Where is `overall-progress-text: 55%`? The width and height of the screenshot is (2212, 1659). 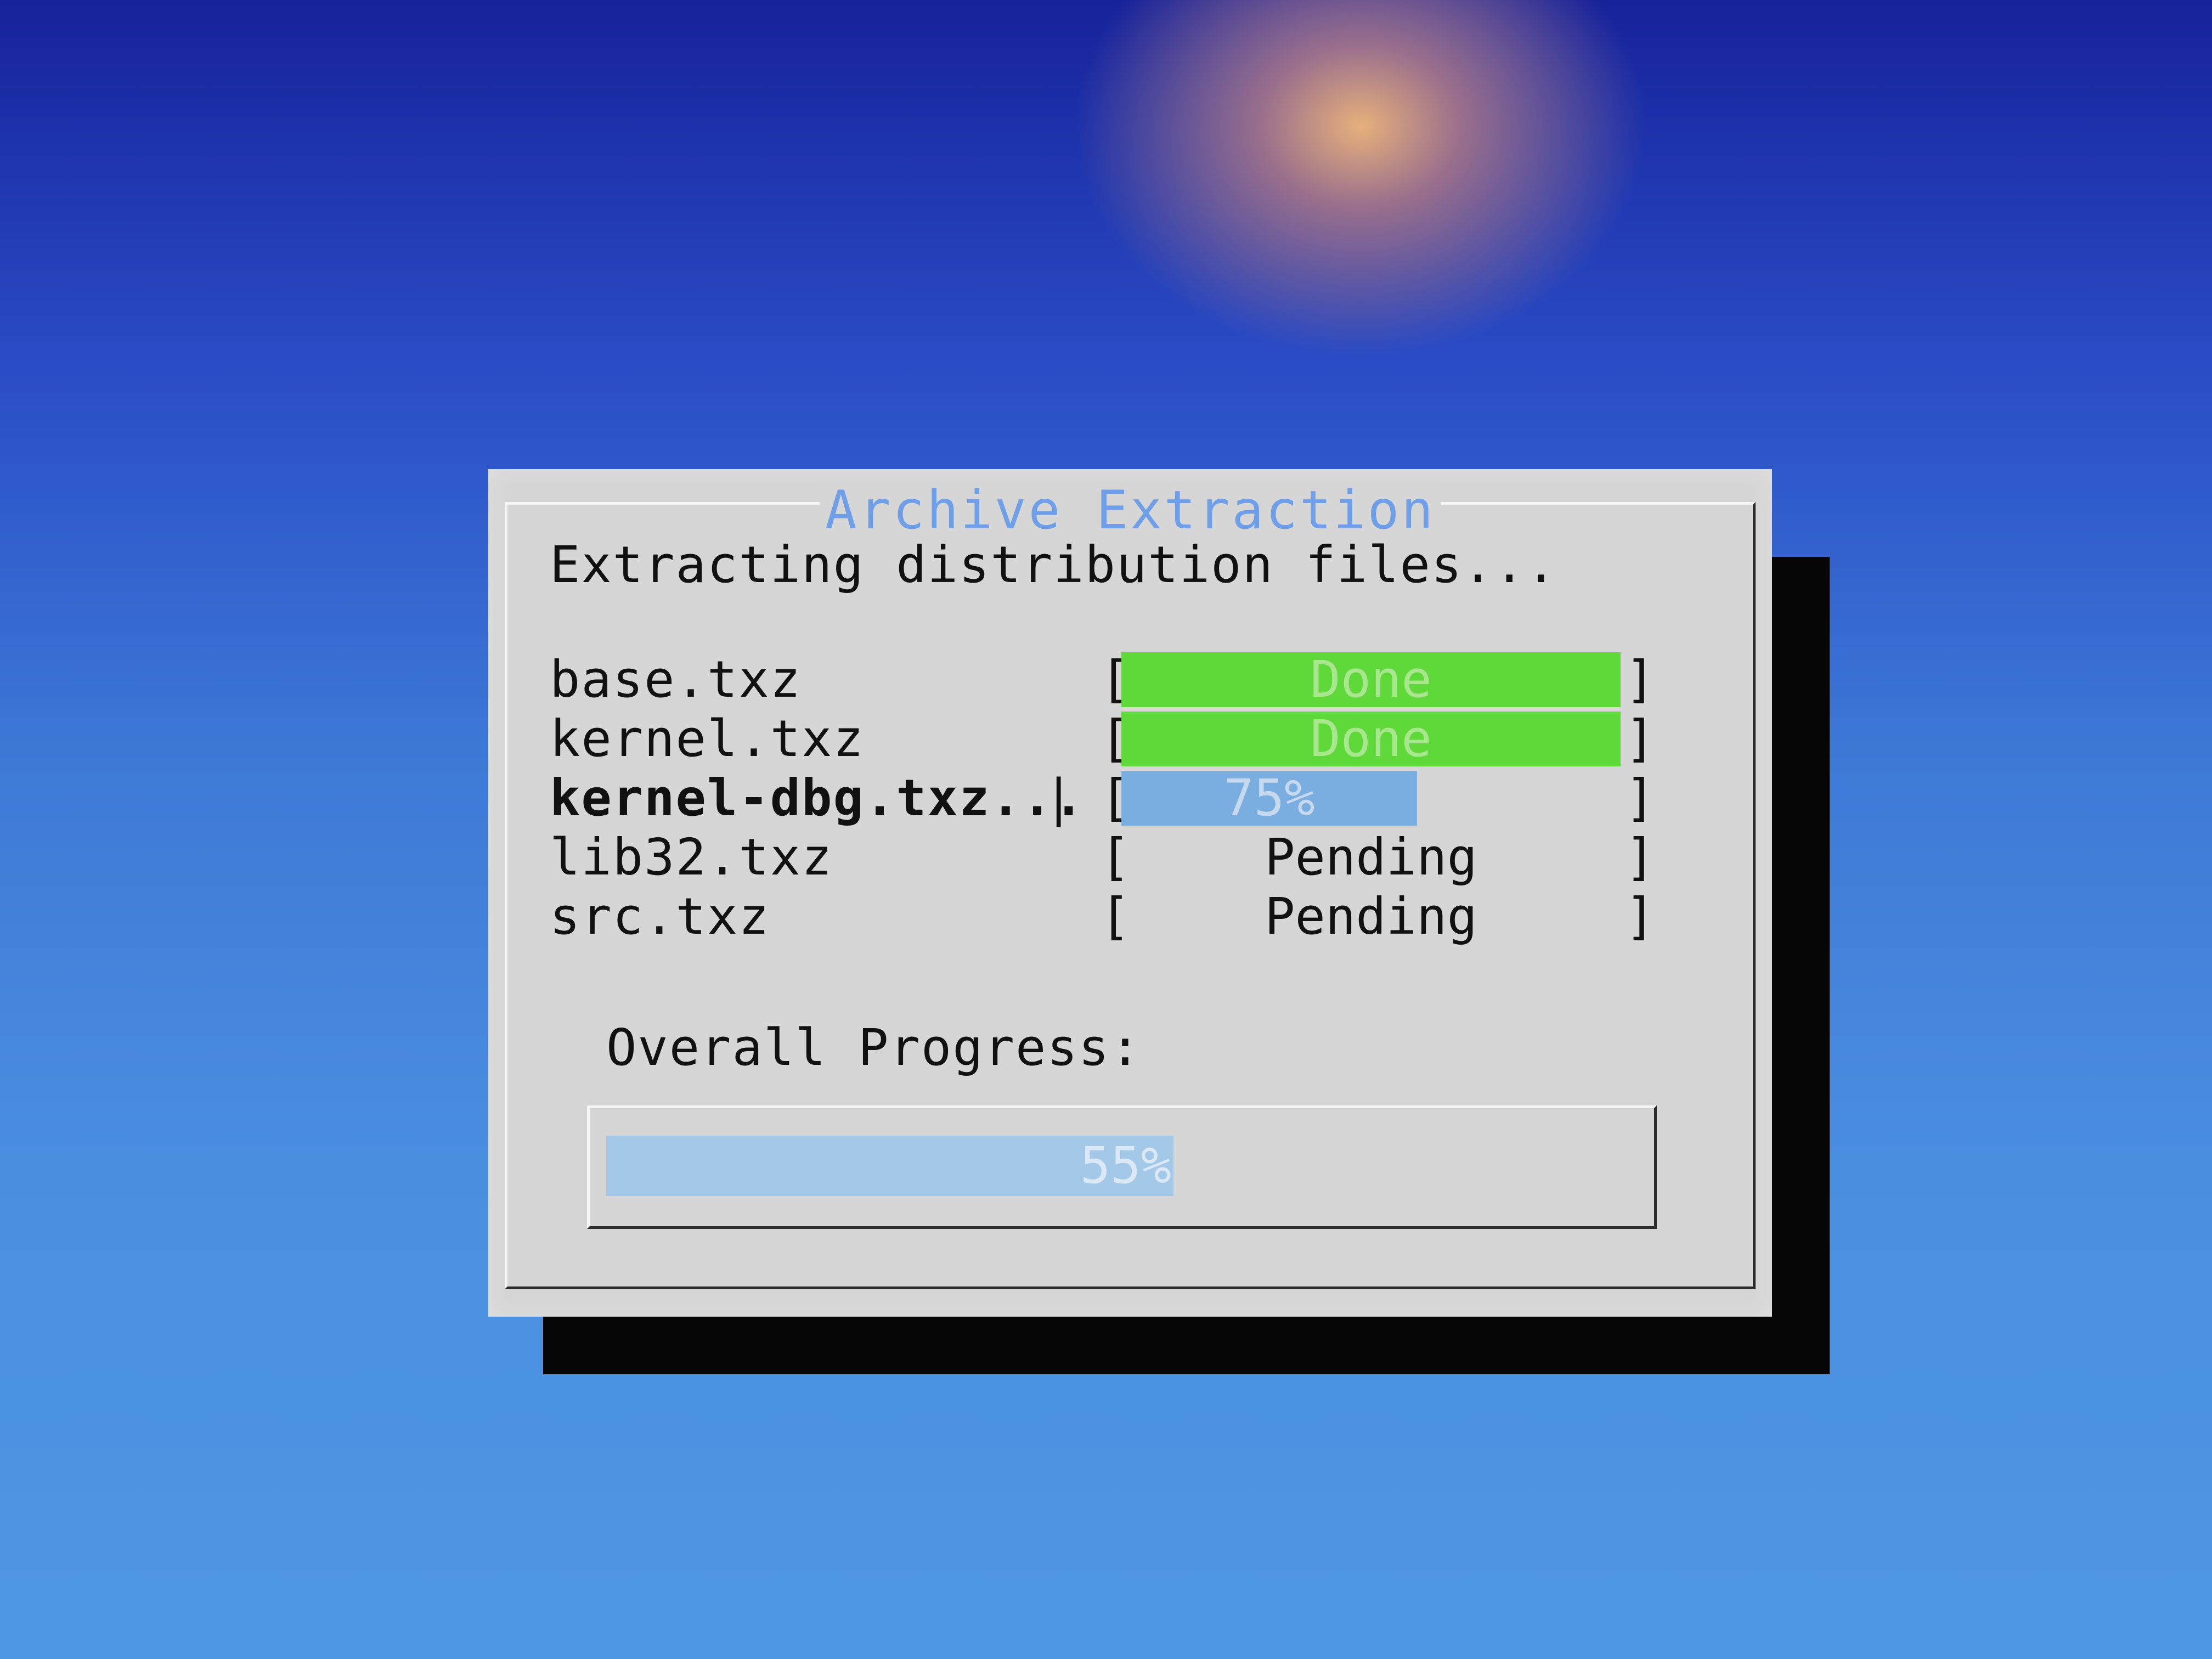
overall-progress-text: 55% is located at coordinates (1125, 1166).